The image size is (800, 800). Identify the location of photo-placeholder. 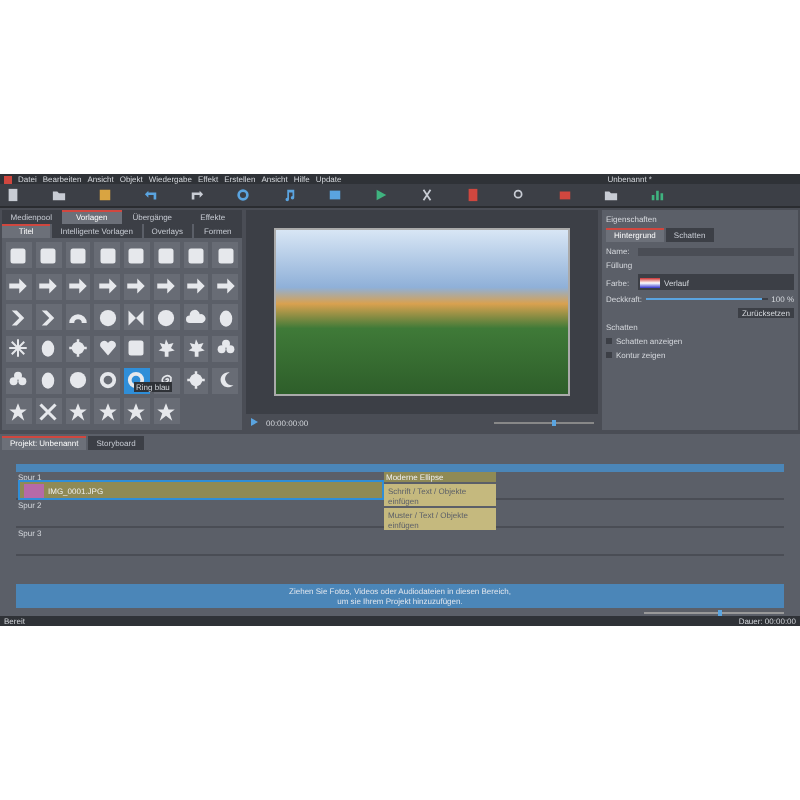
(34, 490).